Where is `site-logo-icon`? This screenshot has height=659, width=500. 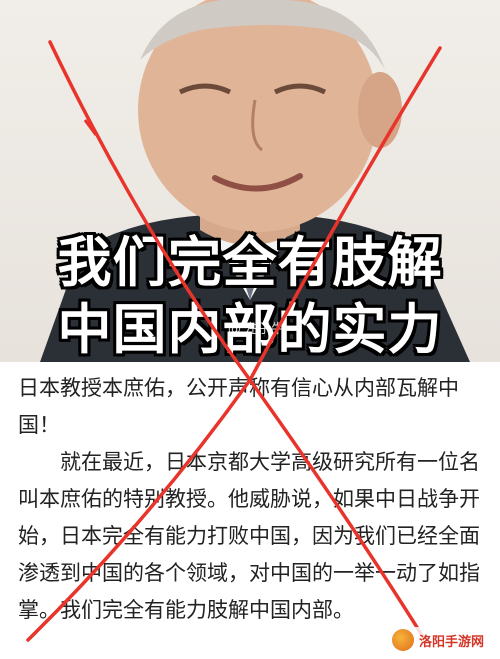 site-logo-icon is located at coordinates (402, 640).